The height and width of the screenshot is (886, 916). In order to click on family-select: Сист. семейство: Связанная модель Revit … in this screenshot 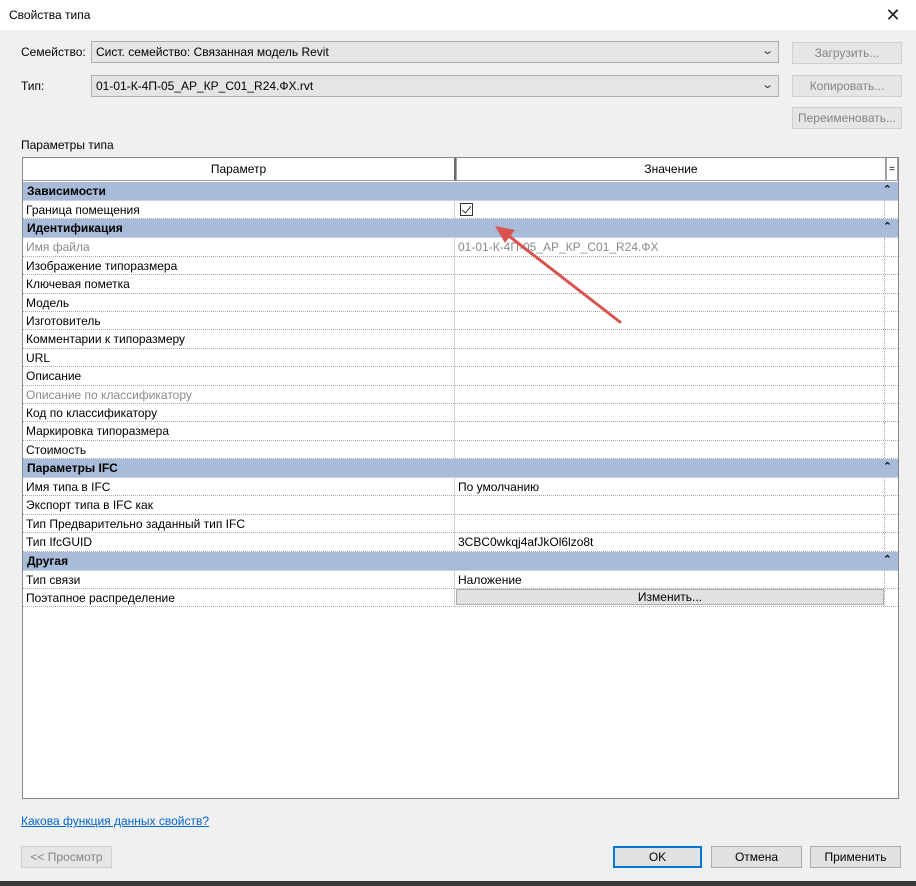, I will do `click(435, 52)`.